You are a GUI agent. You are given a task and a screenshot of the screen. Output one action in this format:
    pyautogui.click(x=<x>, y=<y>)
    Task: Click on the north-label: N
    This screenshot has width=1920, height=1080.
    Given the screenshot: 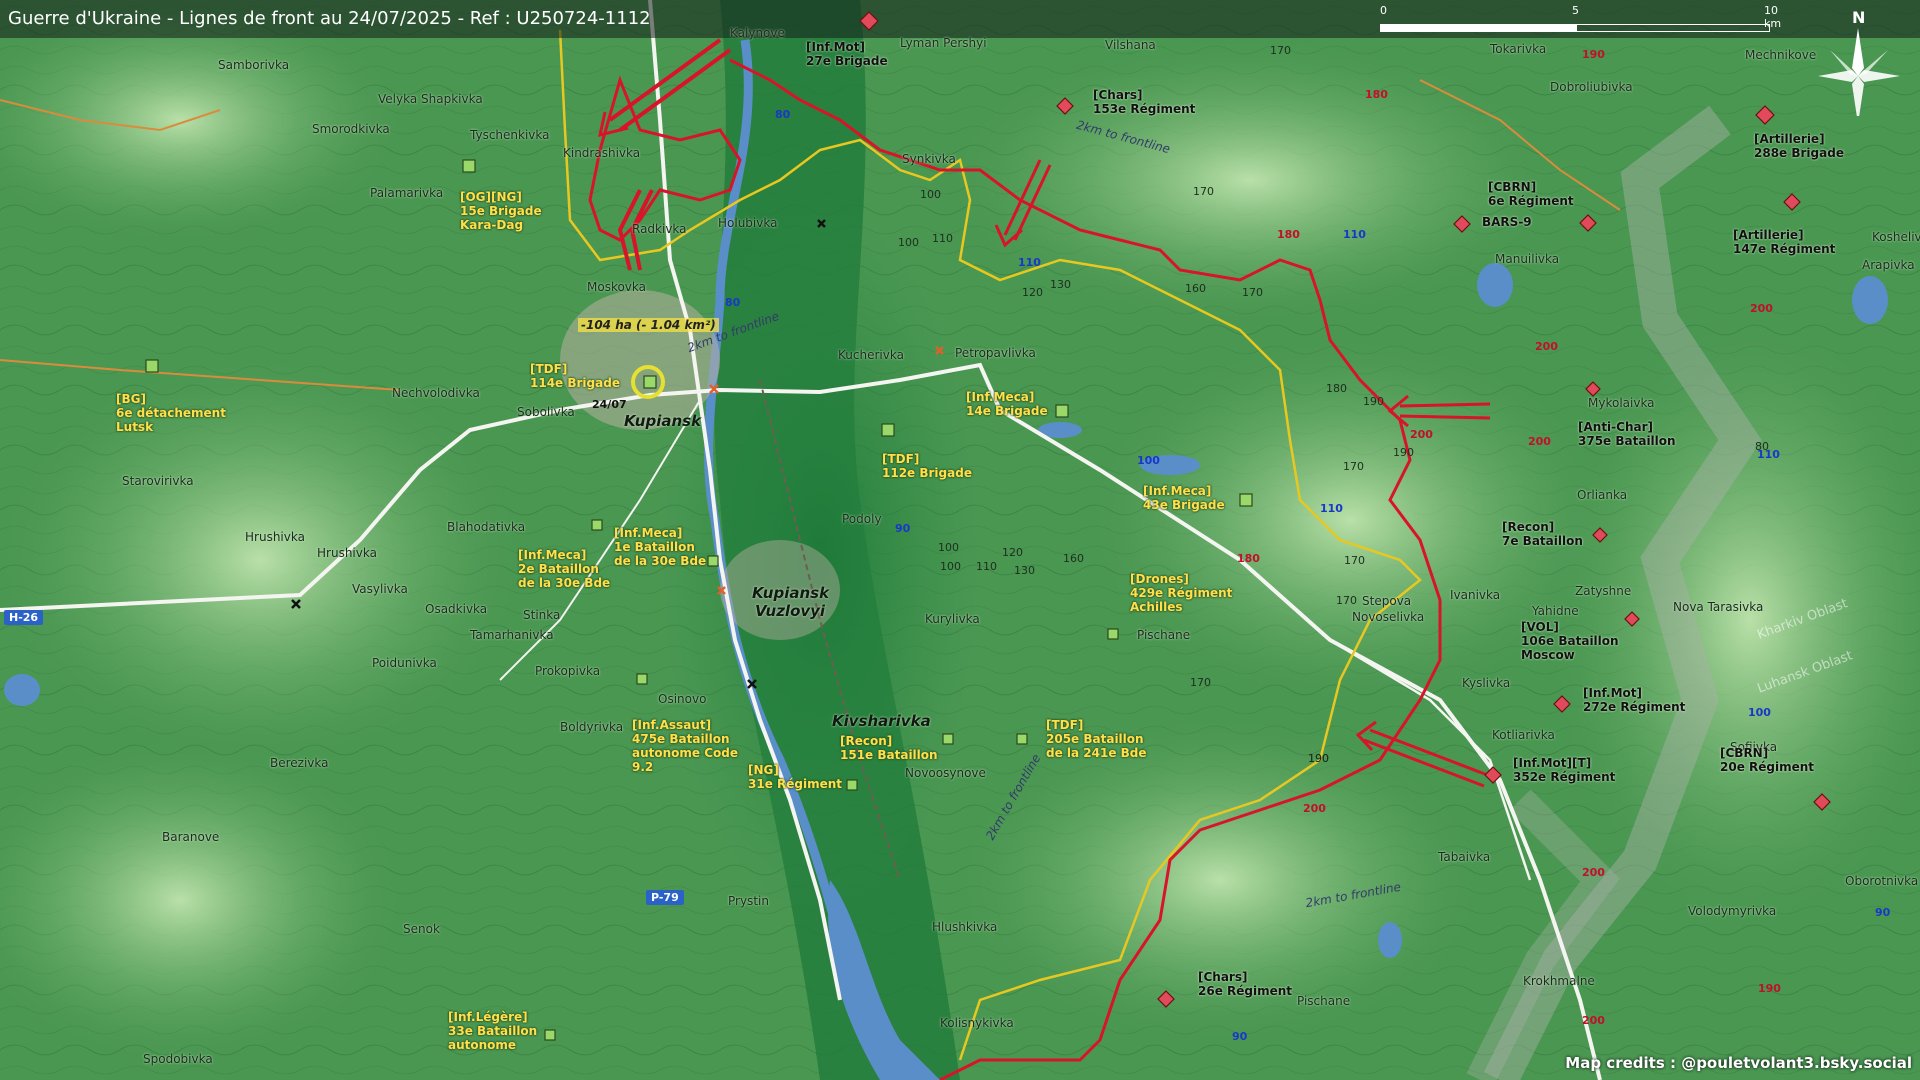 What is the action you would take?
    pyautogui.click(x=1859, y=17)
    